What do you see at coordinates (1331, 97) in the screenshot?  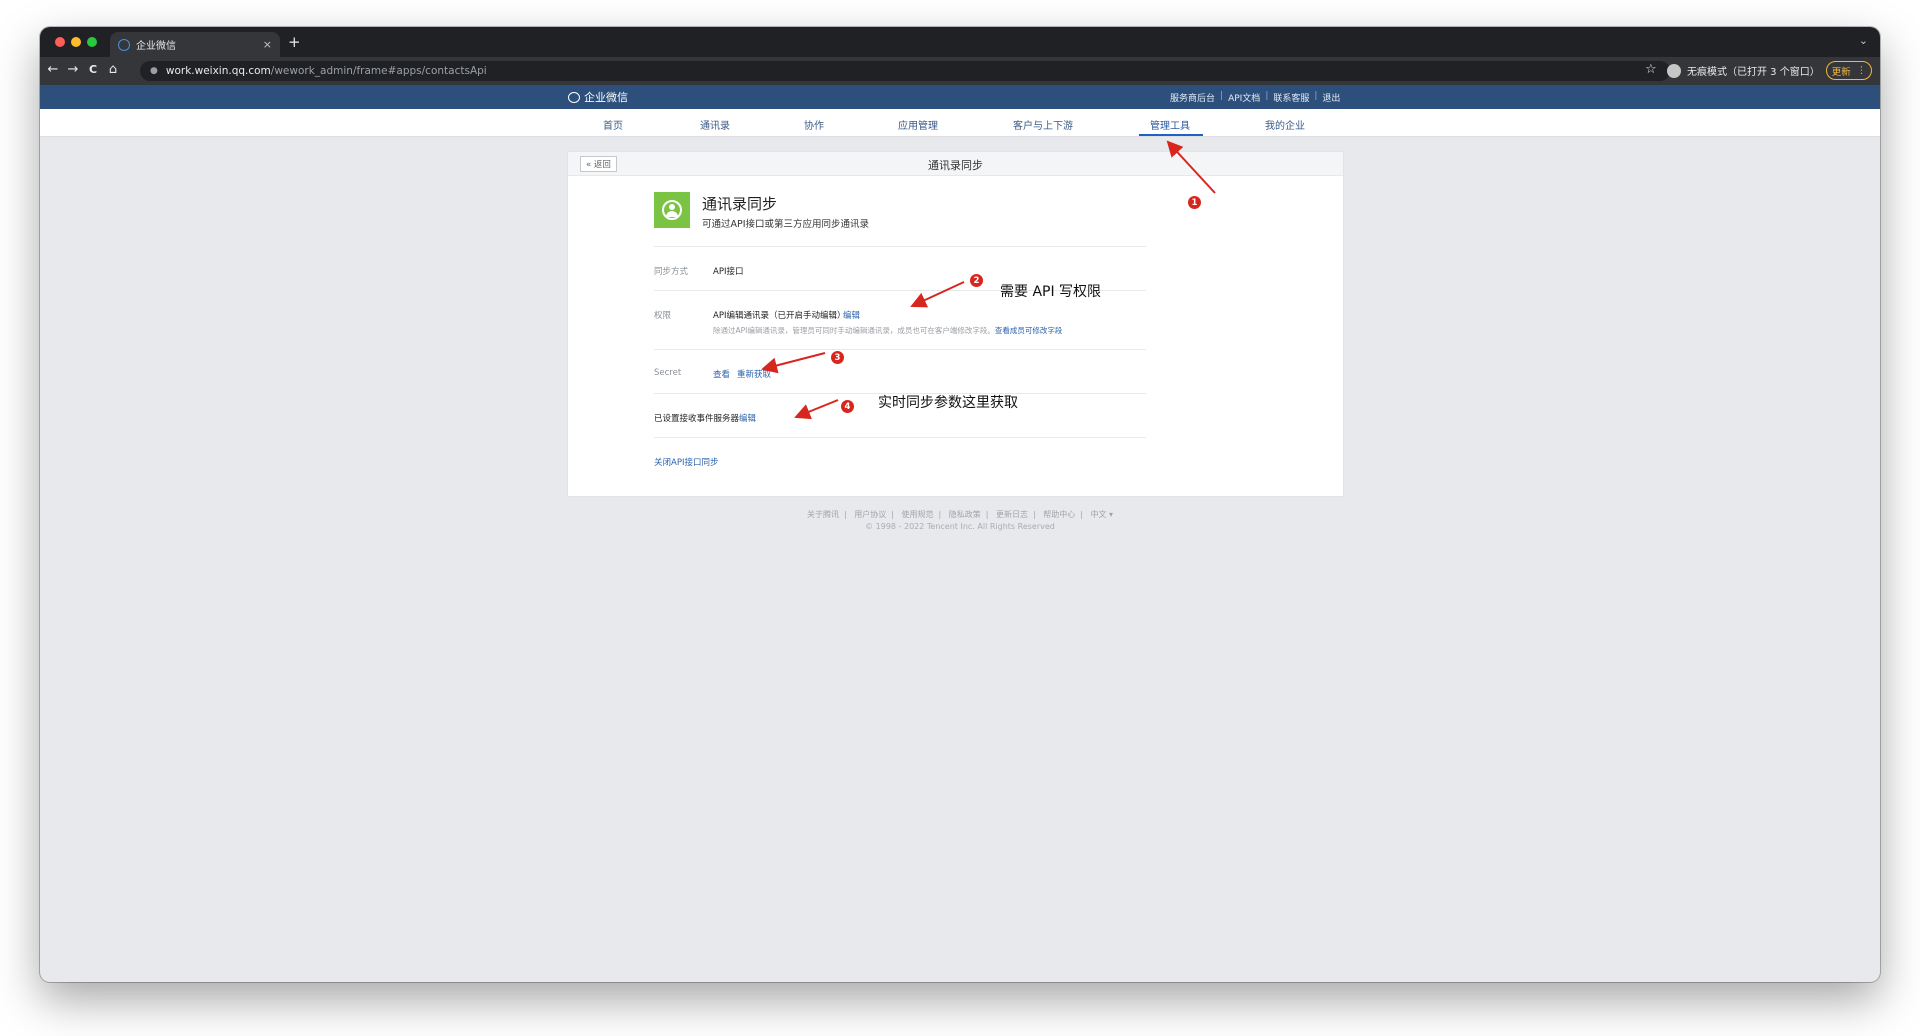 I see `header-link-logout: 退出` at bounding box center [1331, 97].